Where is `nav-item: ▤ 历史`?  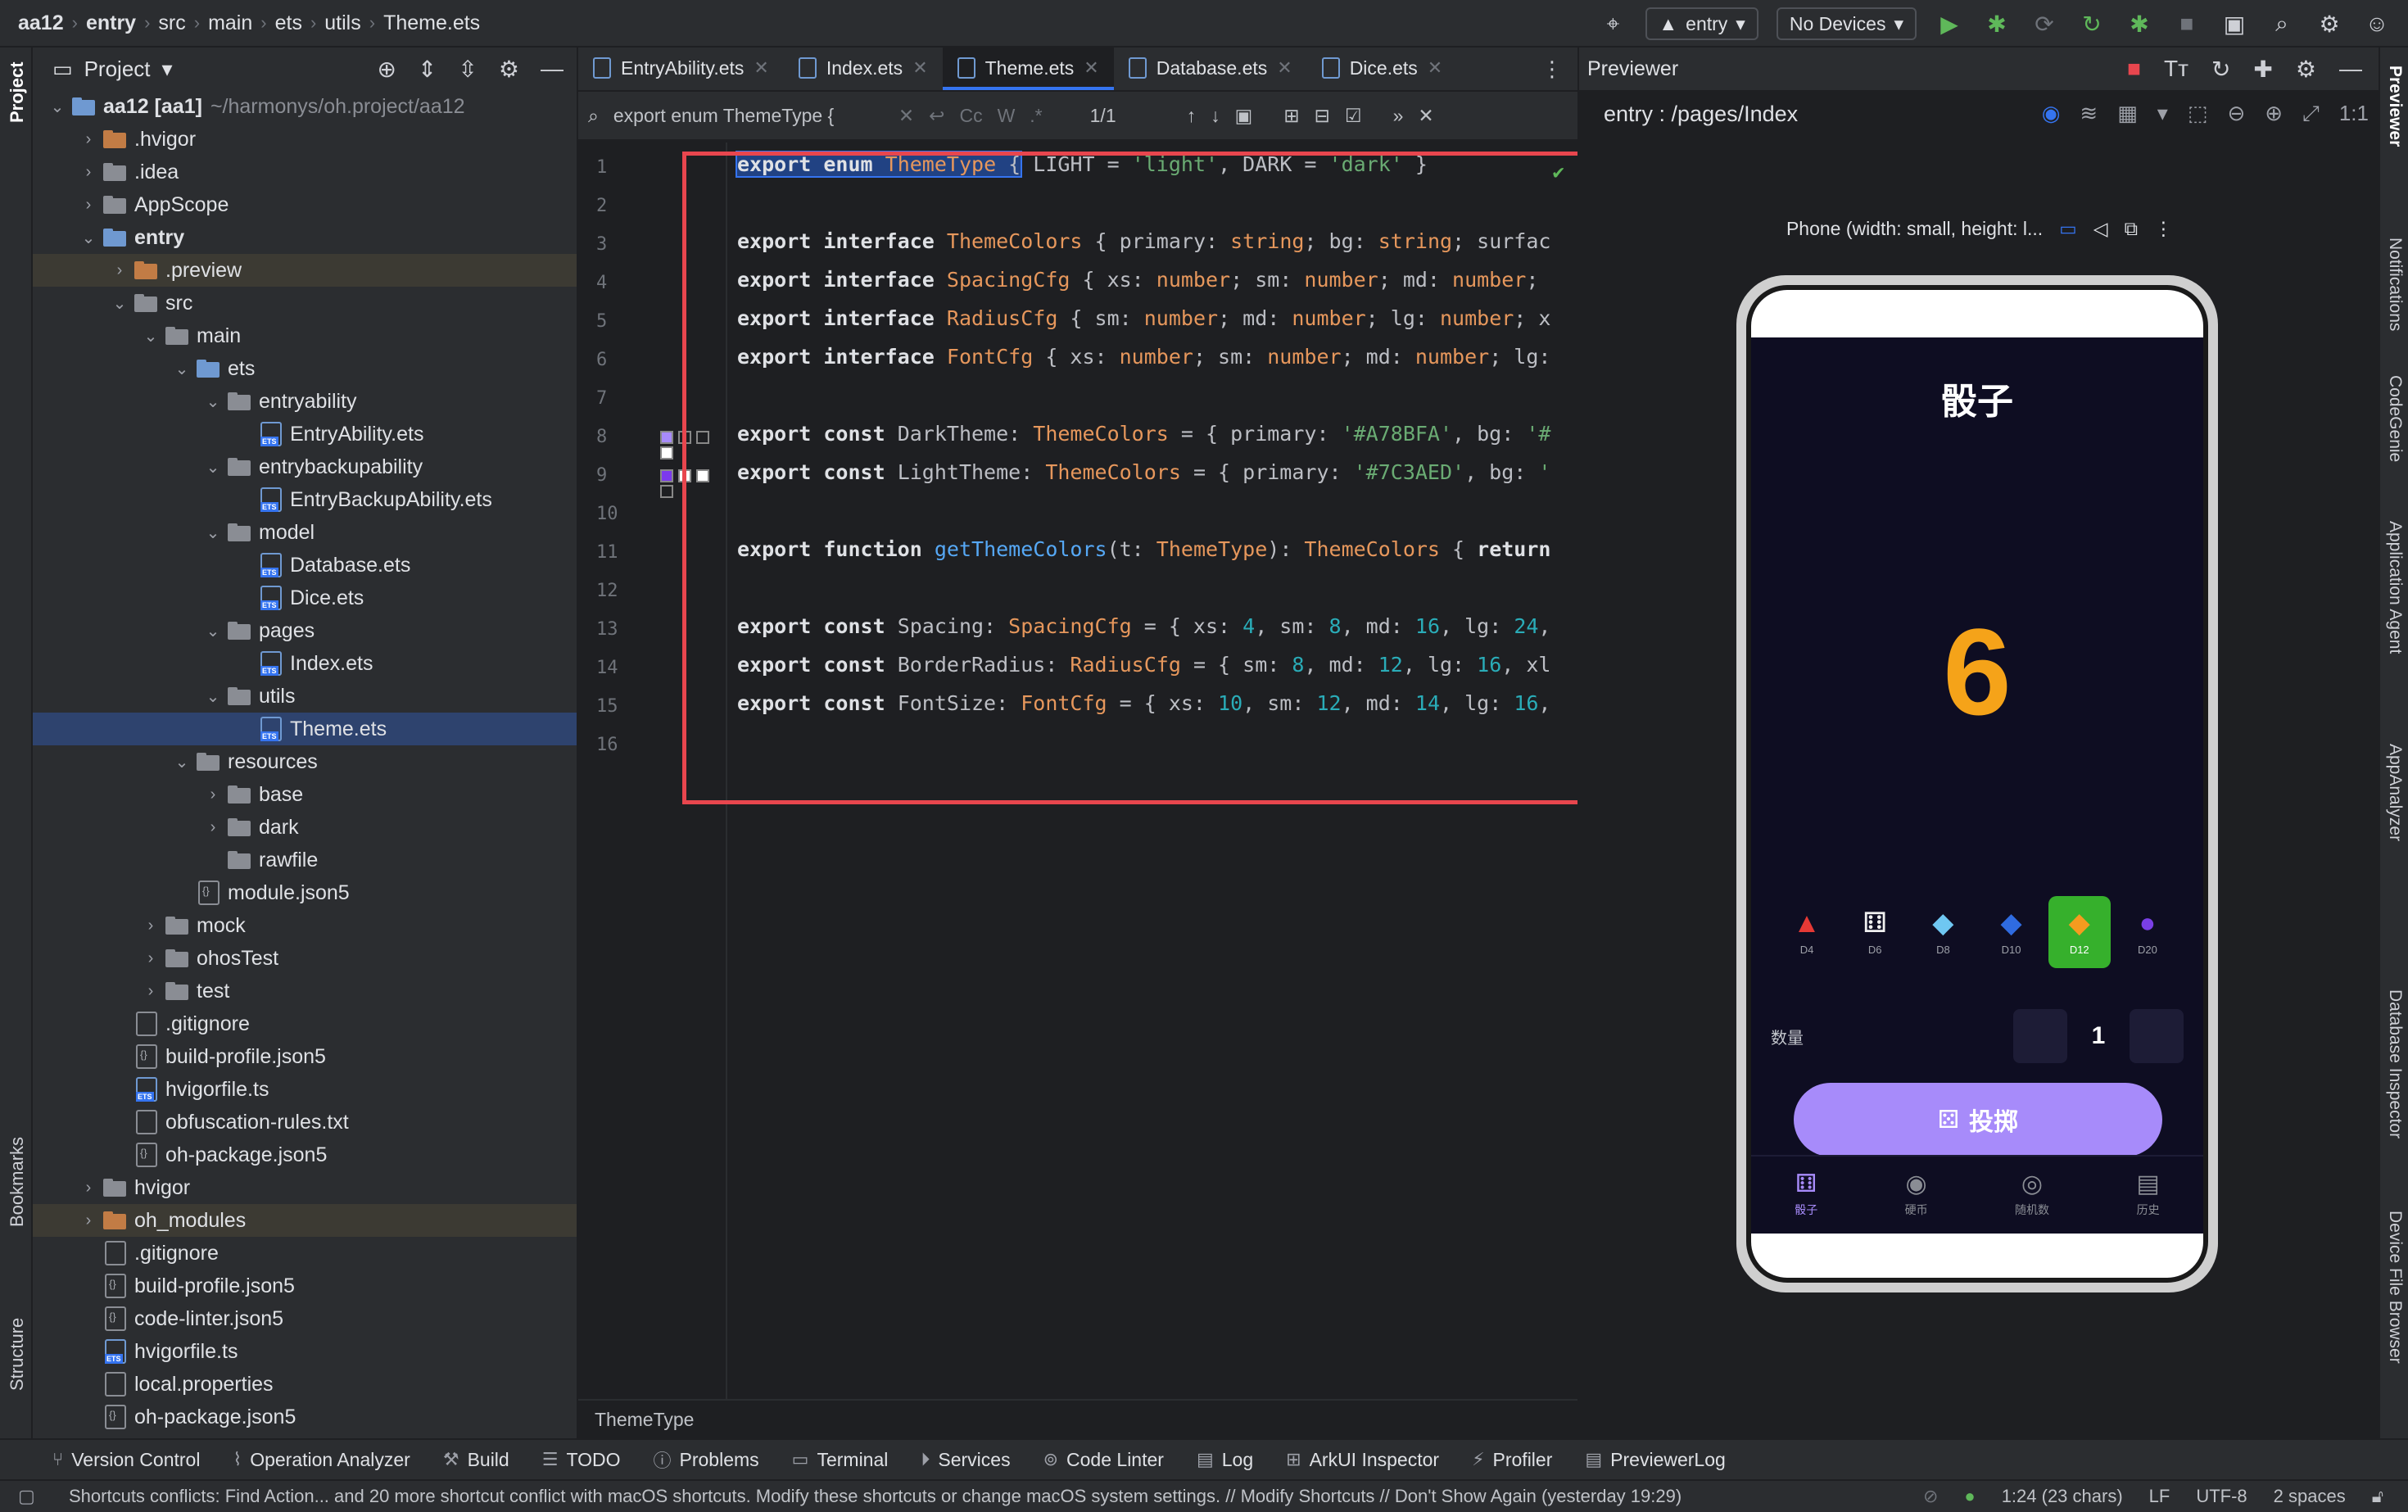
nav-item: ▤ 历史 is located at coordinates (2147, 1195).